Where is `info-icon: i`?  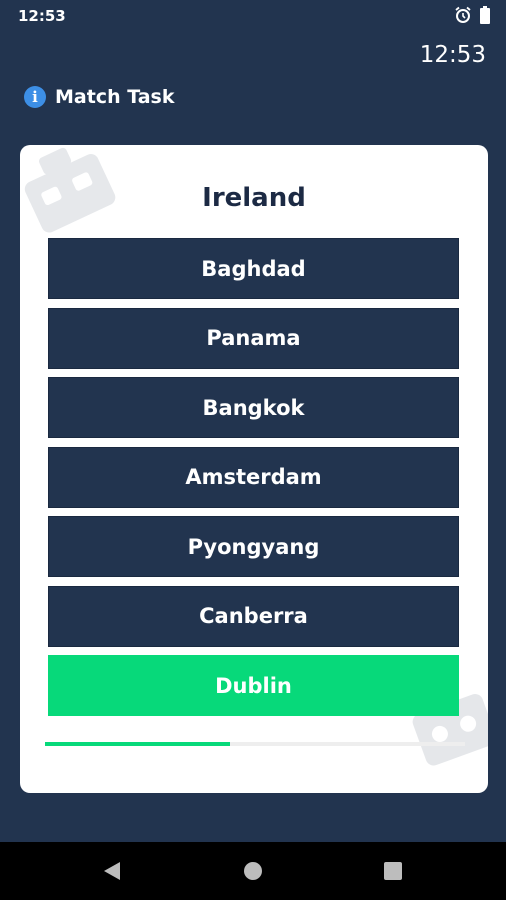 info-icon: i is located at coordinates (35, 97).